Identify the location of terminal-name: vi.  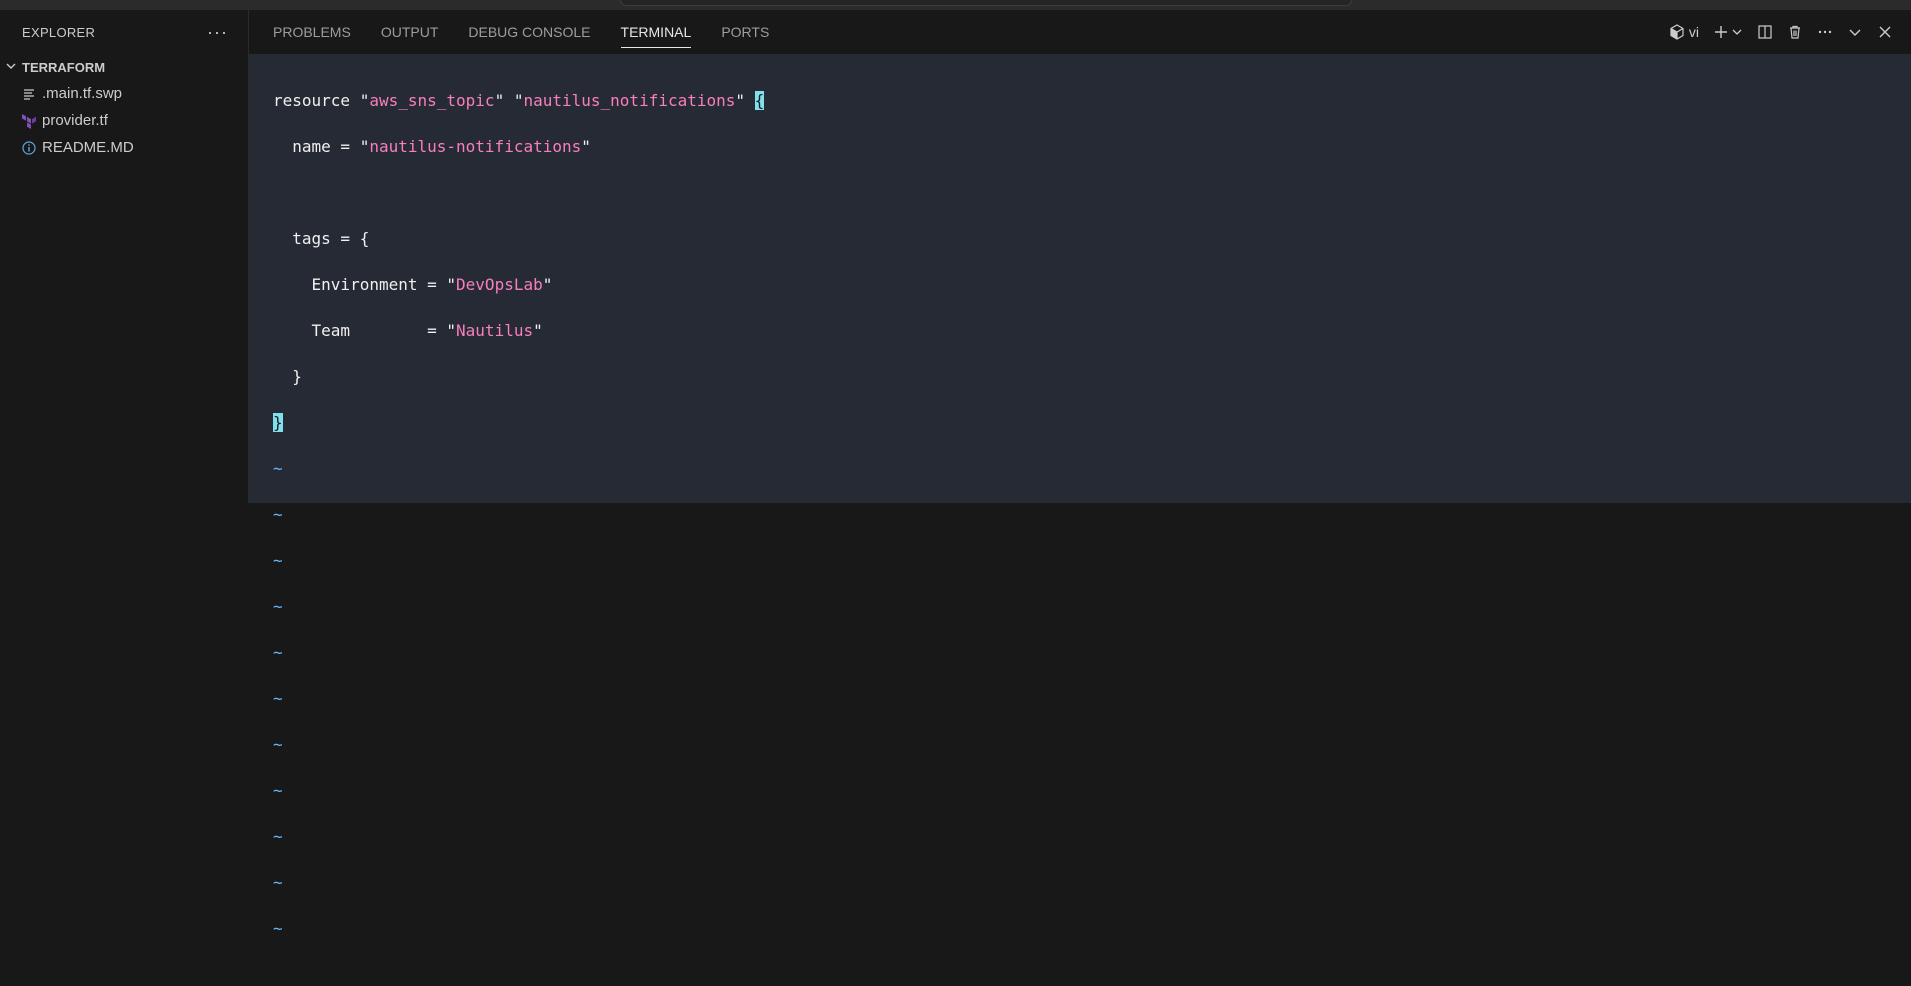
(1693, 32).